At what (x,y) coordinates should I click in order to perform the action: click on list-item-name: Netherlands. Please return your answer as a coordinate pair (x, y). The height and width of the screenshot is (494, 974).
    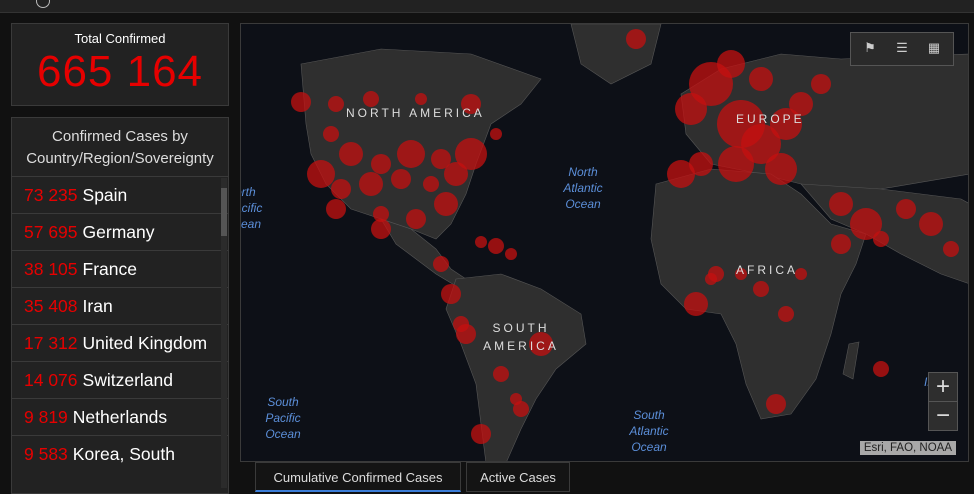
    Looking at the image, I should click on (120, 417).